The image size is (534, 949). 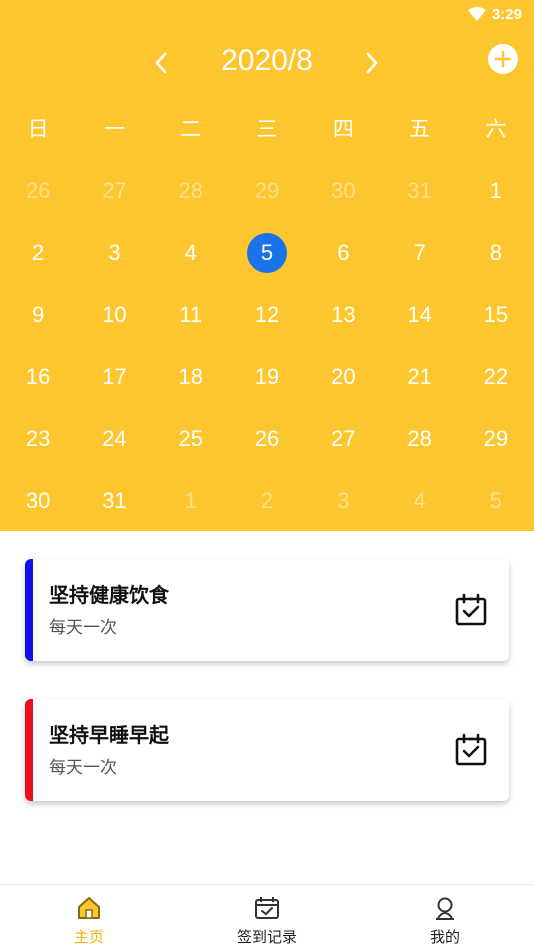 I want to click on weekday-label: 二, so click(x=191, y=129).